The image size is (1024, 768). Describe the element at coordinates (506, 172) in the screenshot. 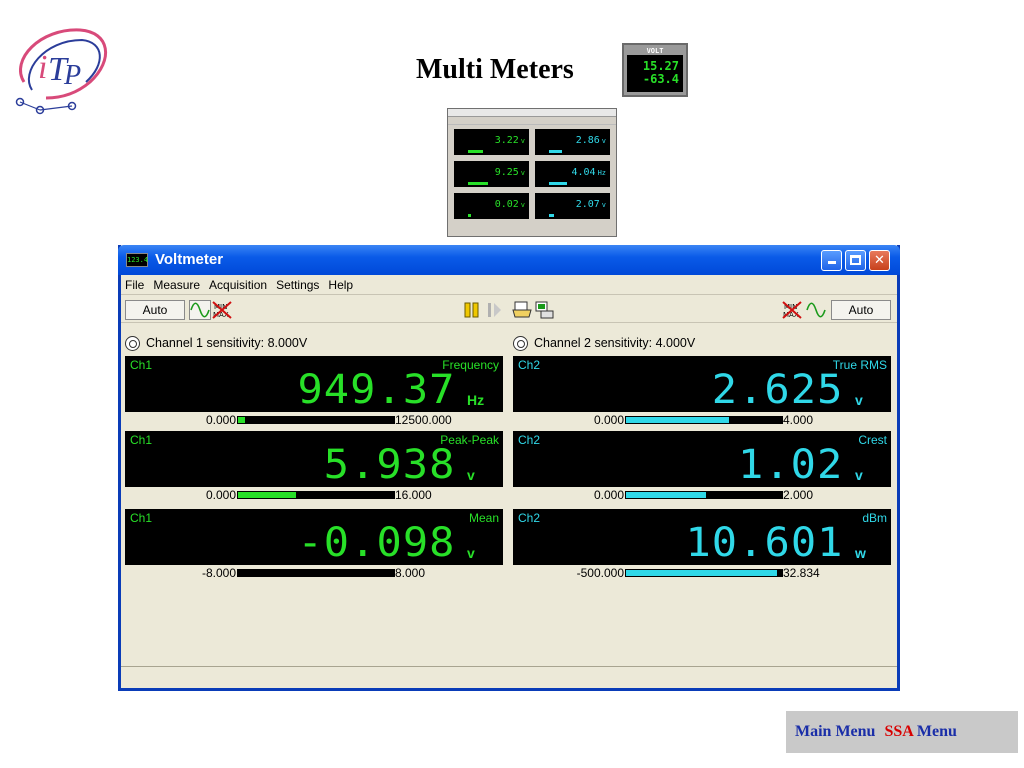

I see `thumbnail-value: 9.25` at that location.